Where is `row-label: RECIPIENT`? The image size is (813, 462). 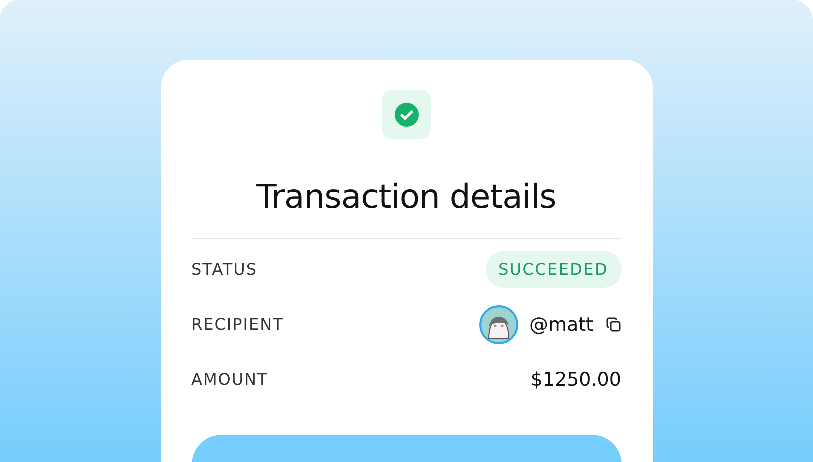
row-label: RECIPIENT is located at coordinates (238, 324).